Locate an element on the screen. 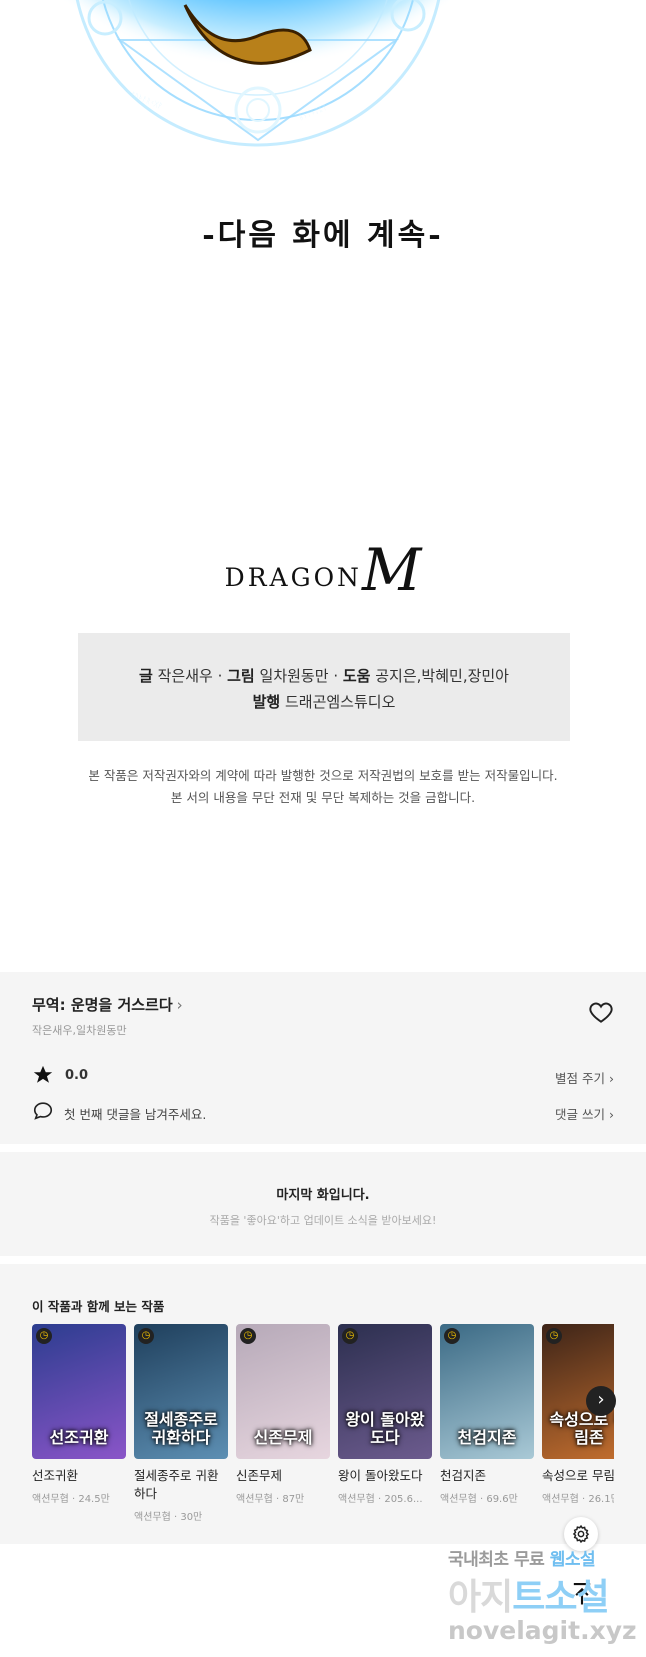 This screenshot has width=646, height=1657. rec-cover: ◷ 신존무제 is located at coordinates (283, 1391).